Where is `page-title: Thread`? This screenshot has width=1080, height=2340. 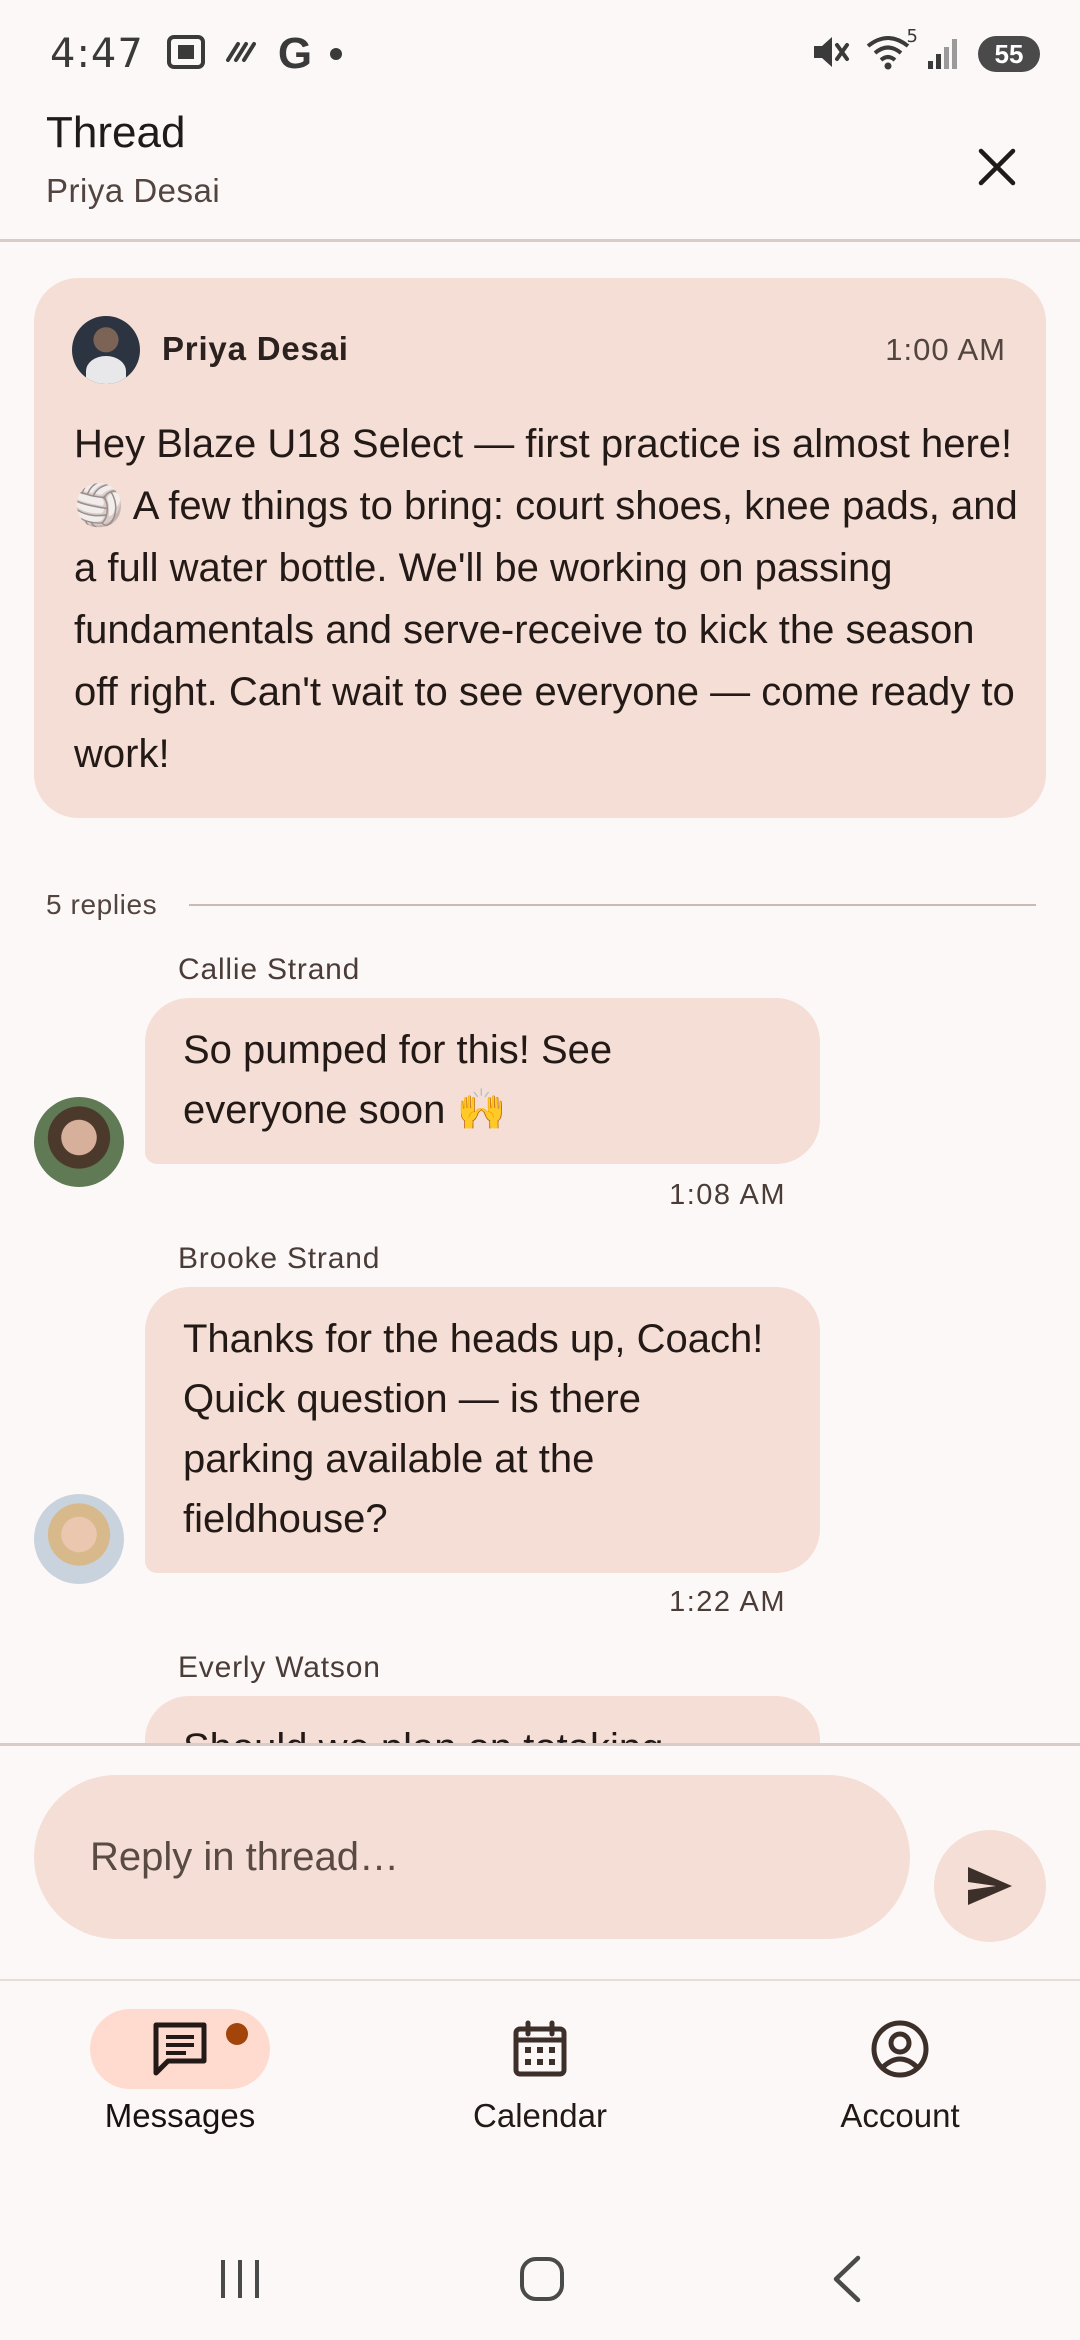 page-title: Thread is located at coordinates (116, 132).